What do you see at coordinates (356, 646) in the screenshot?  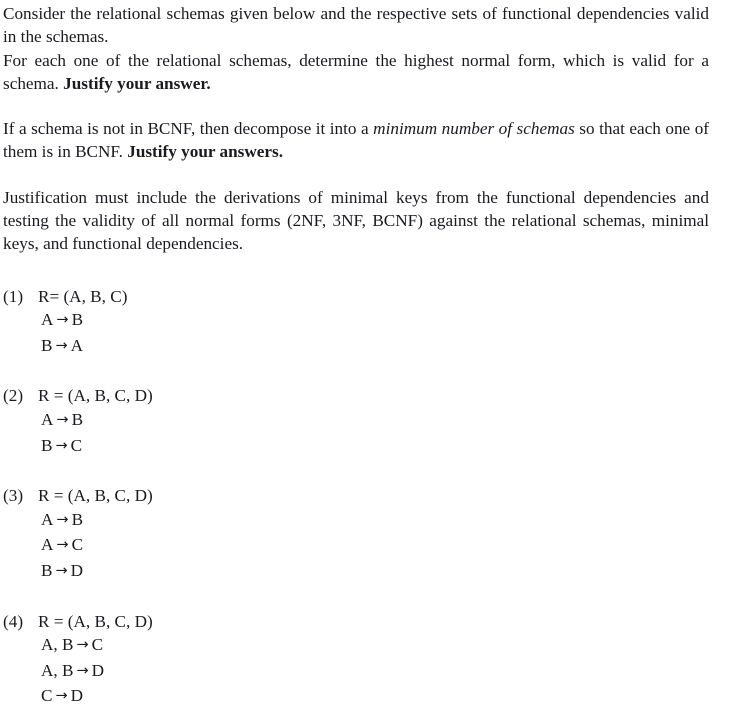 I see `functional-dependency: A, B → C` at bounding box center [356, 646].